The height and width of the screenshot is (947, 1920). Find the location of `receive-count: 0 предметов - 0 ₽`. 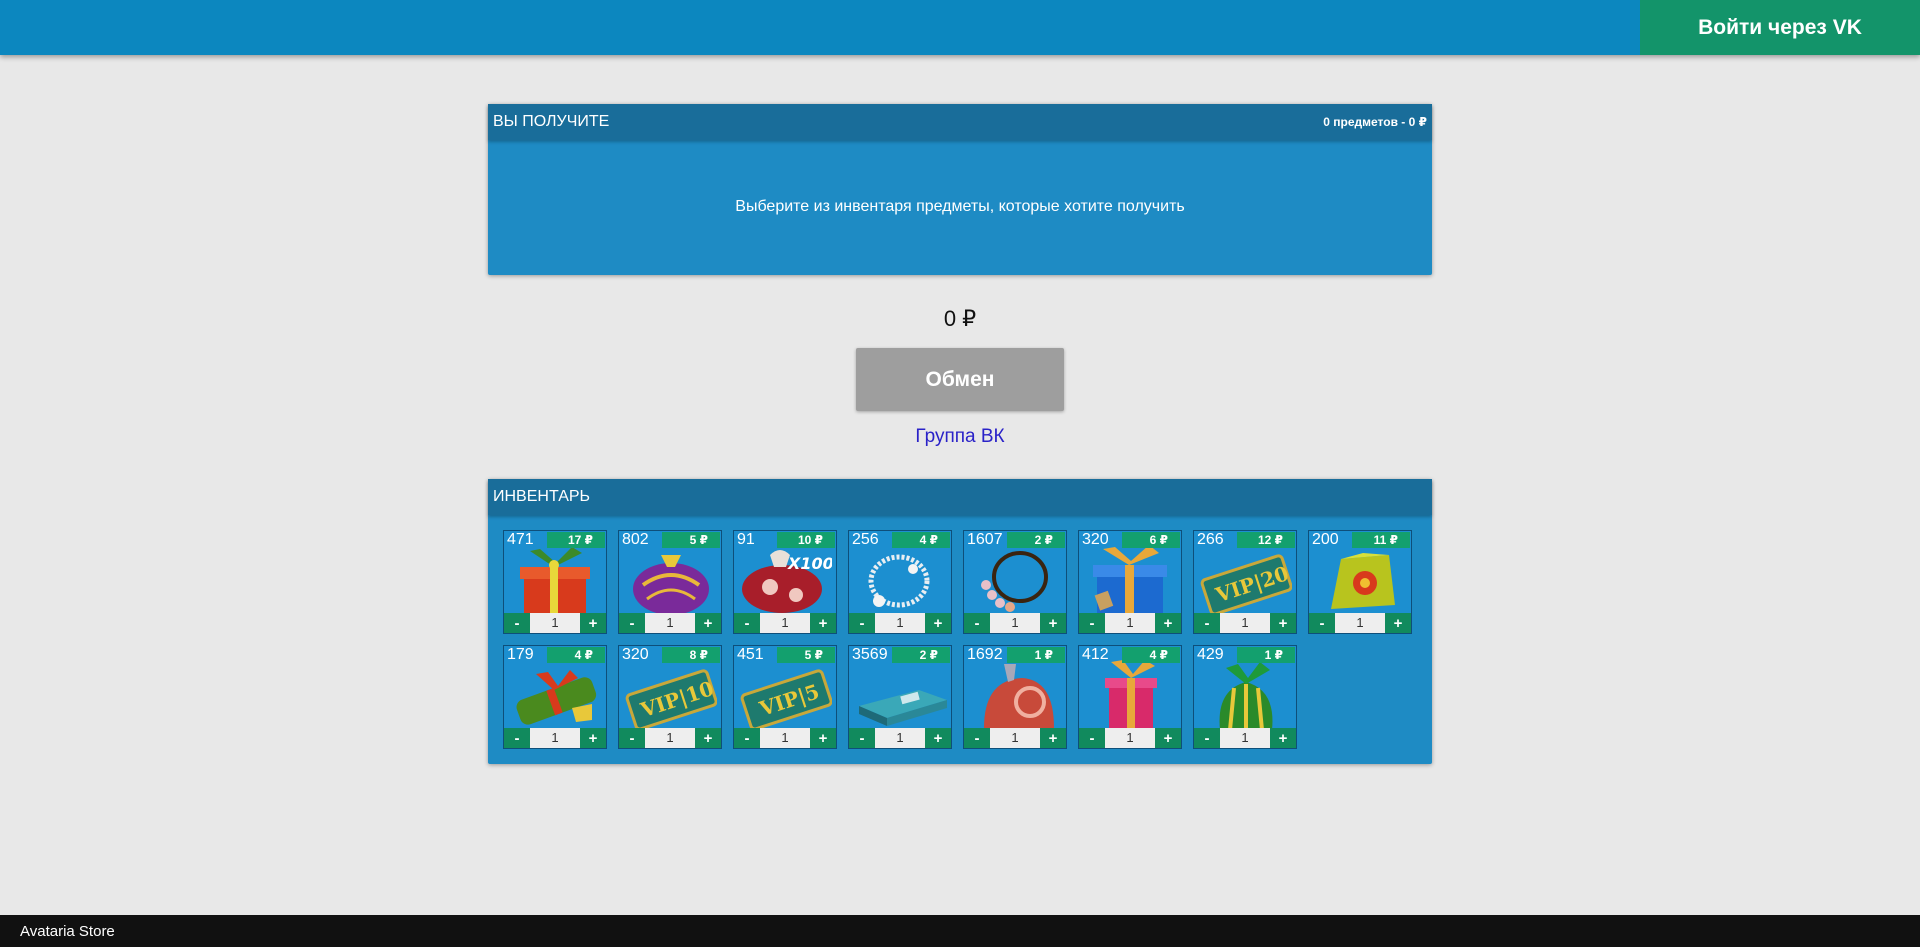

receive-count: 0 предметов - 0 ₽ is located at coordinates (1375, 122).